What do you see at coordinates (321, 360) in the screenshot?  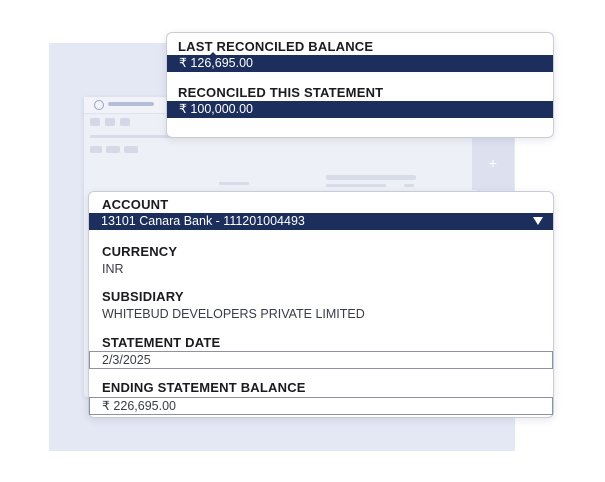 I see `statement-date-field: 2/3/2025` at bounding box center [321, 360].